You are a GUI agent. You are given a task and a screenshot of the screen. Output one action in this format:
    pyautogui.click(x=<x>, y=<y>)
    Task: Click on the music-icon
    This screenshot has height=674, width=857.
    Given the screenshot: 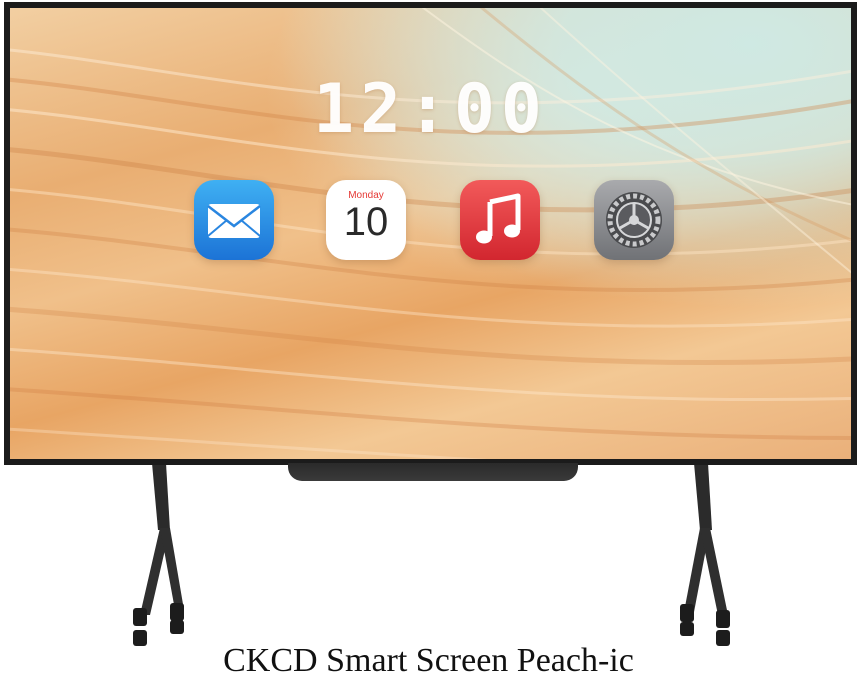 What is the action you would take?
    pyautogui.click(x=498, y=218)
    